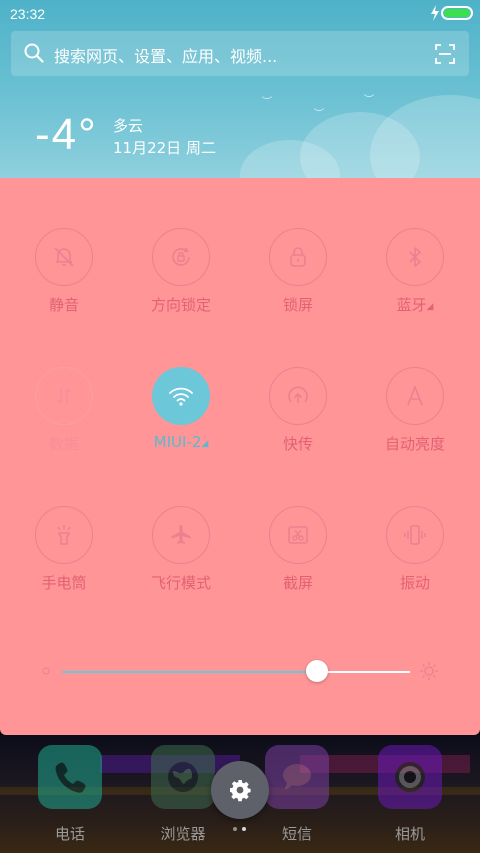  I want to click on message-icon, so click(297, 777).